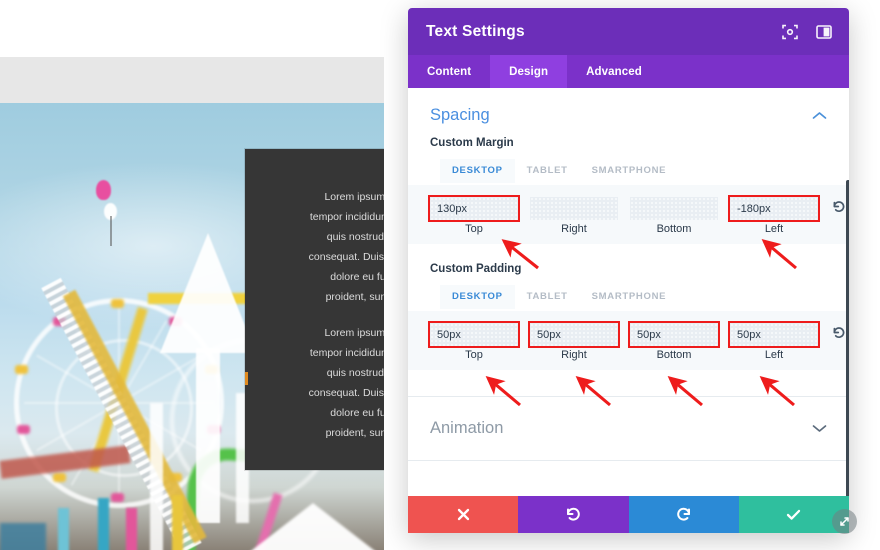 The image size is (880, 550). Describe the element at coordinates (847, 338) in the screenshot. I see `modal-scrollbar` at that location.